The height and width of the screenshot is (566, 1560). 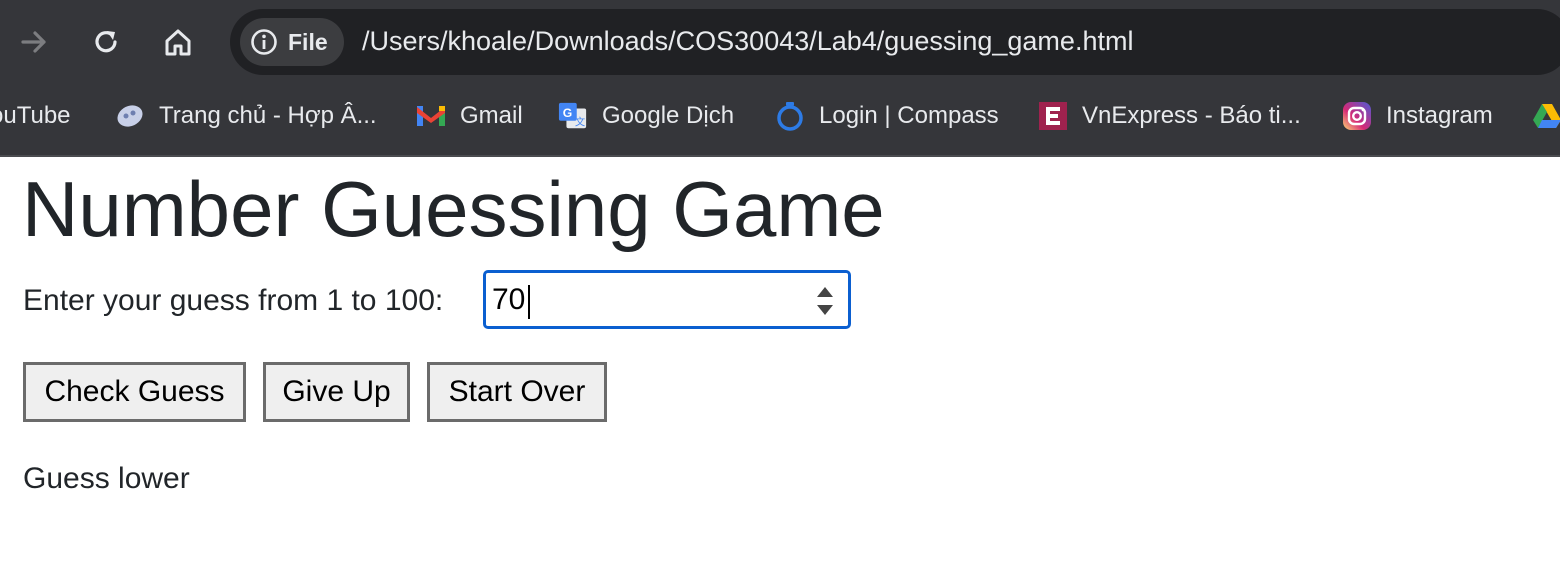 I want to click on bookmarks-bar: ouTube Trang chủ - Hợp Â... Gmail, so click(x=780, y=116).